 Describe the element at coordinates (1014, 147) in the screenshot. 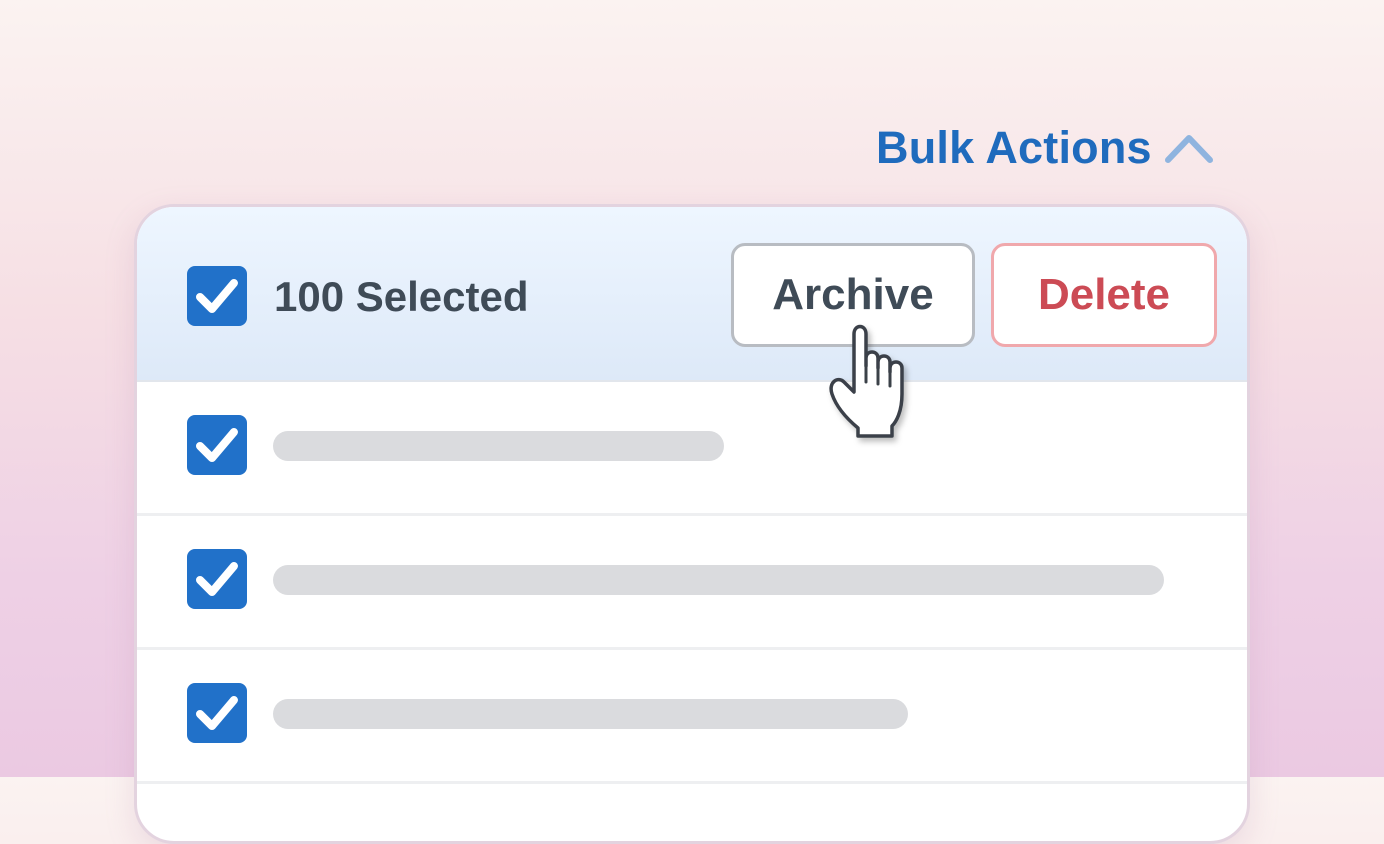

I see `bulk-actions-label: Bulk Actions` at that location.